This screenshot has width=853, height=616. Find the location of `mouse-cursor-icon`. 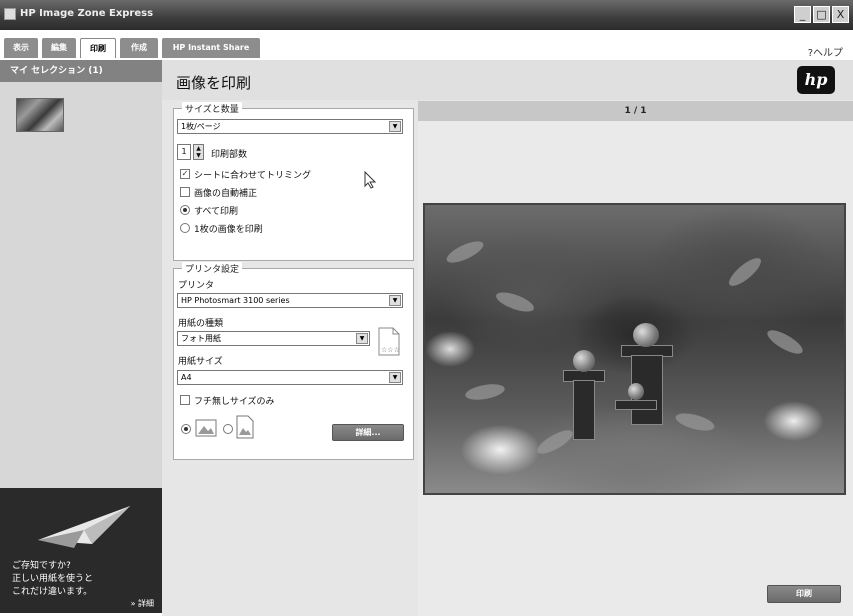

mouse-cursor-icon is located at coordinates (370, 180).